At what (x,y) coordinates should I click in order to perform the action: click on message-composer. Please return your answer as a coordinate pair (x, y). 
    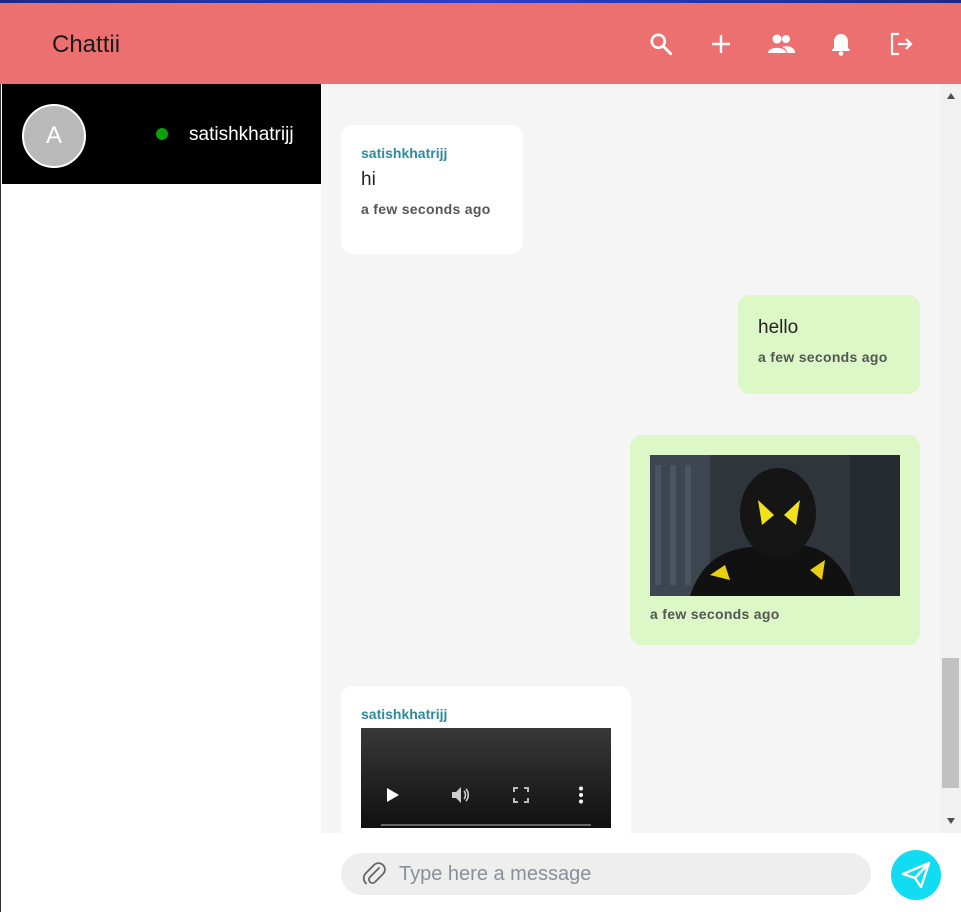
    Looking at the image, I should click on (641, 872).